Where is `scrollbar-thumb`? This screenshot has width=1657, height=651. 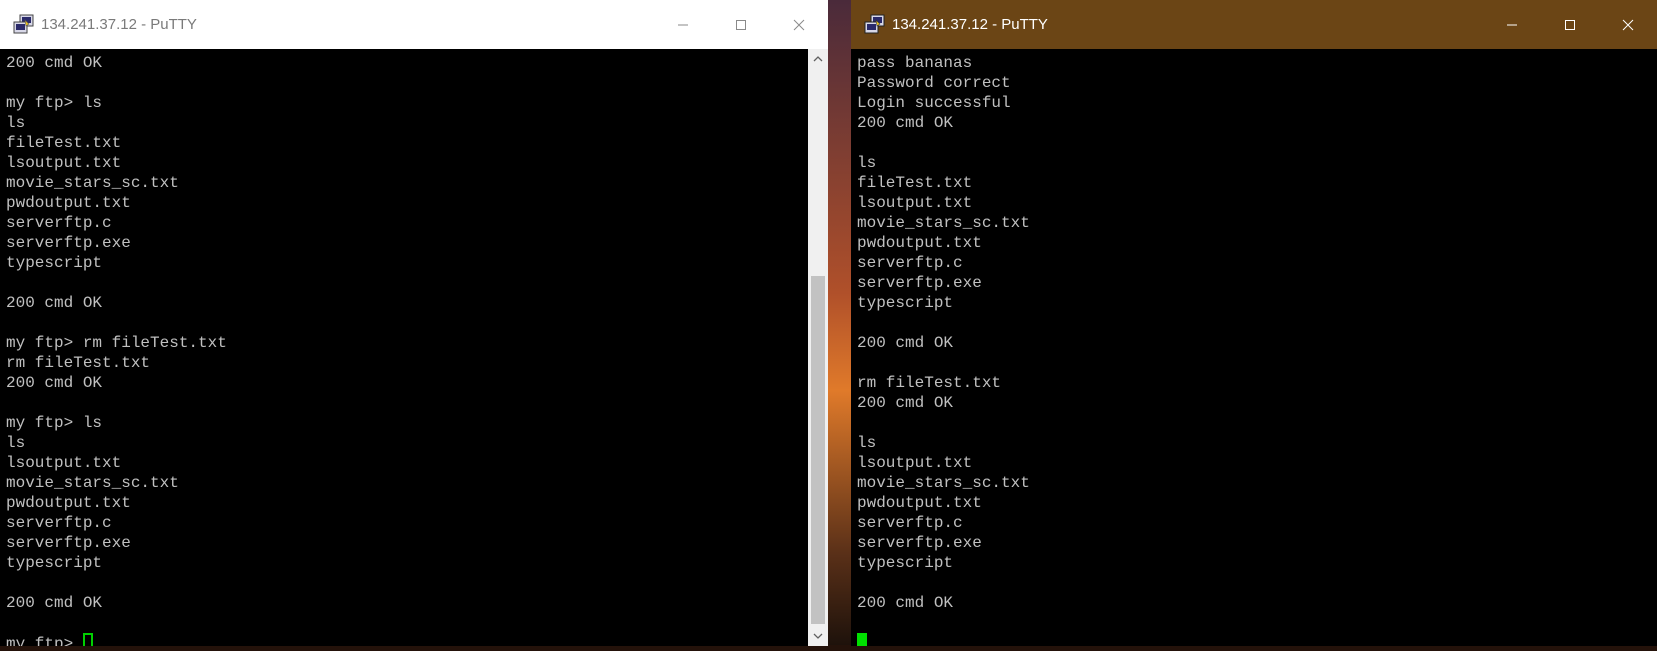 scrollbar-thumb is located at coordinates (818, 450).